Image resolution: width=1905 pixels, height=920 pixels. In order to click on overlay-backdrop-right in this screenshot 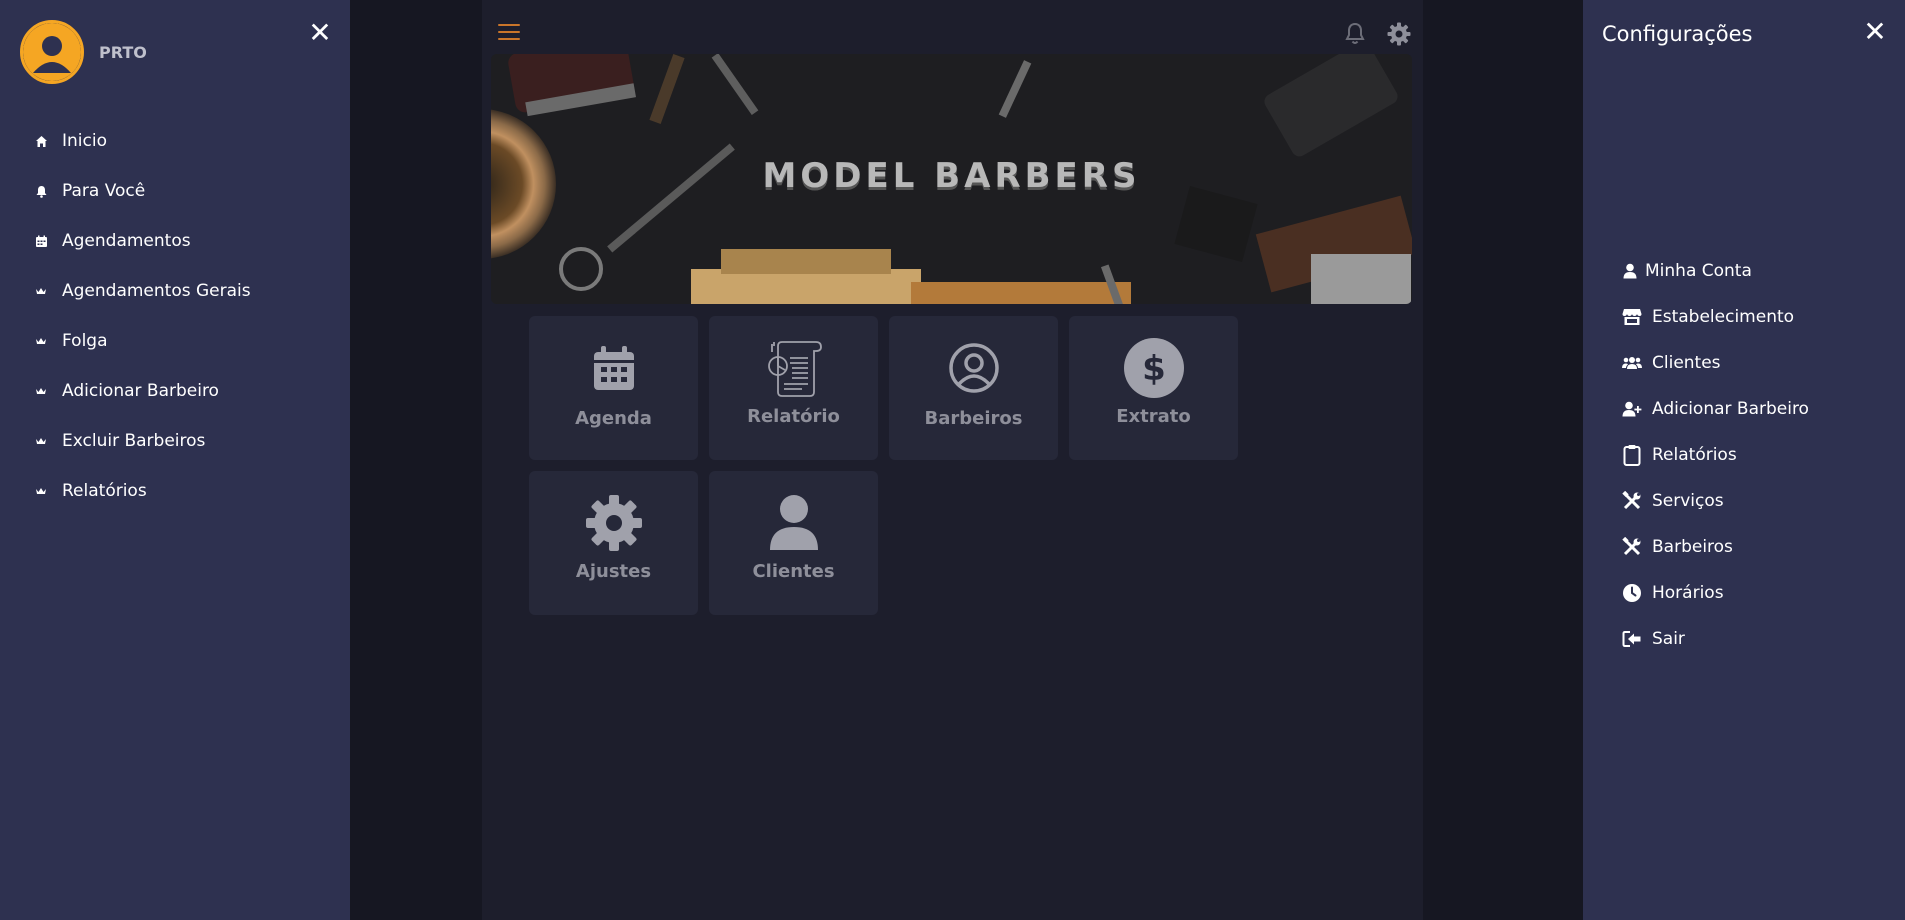, I will do `click(1503, 460)`.